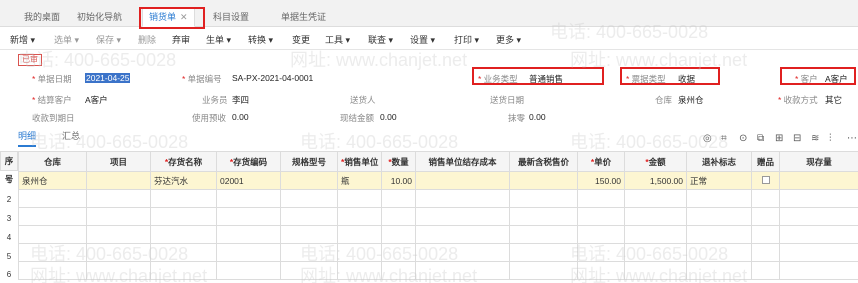 The image size is (858, 283). I want to click on cell-flag: 正常, so click(719, 180).